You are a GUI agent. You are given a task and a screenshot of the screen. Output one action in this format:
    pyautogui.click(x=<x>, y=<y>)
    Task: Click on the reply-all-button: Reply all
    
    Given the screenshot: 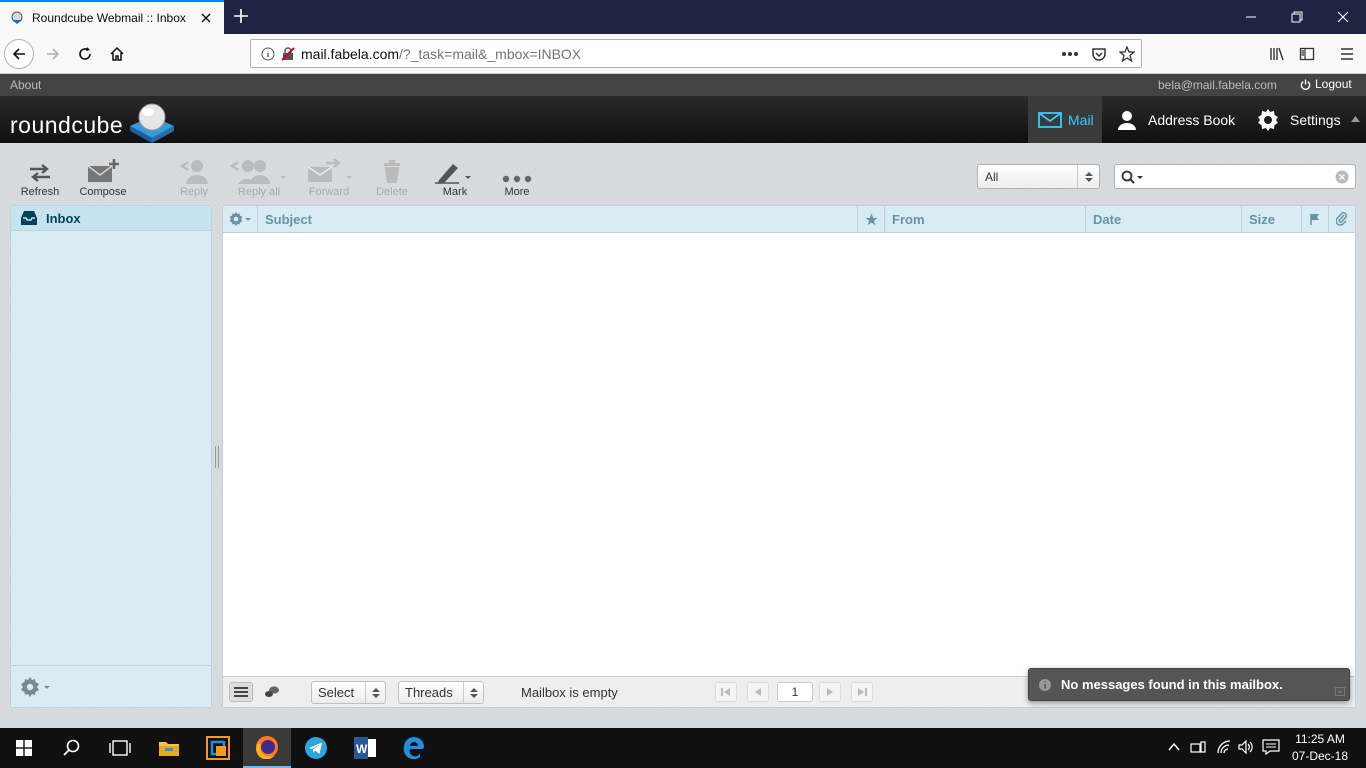 What is the action you would take?
    pyautogui.click(x=259, y=176)
    